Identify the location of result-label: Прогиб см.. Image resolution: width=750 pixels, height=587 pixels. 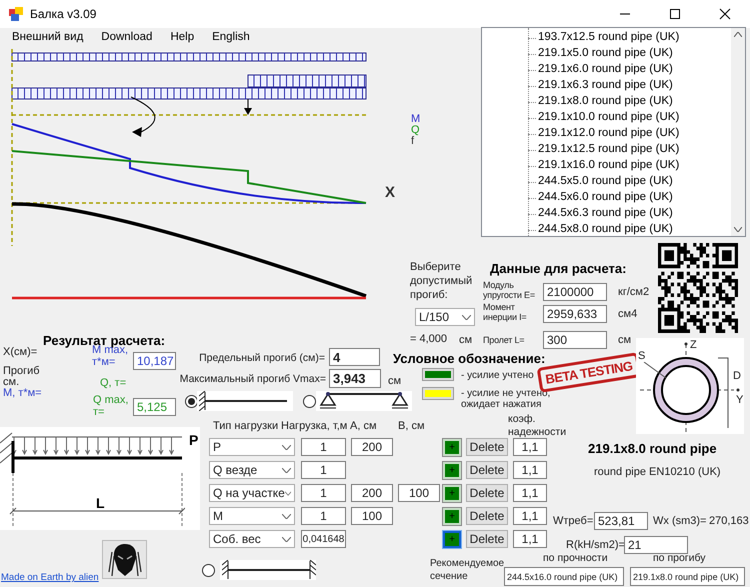
(22, 377).